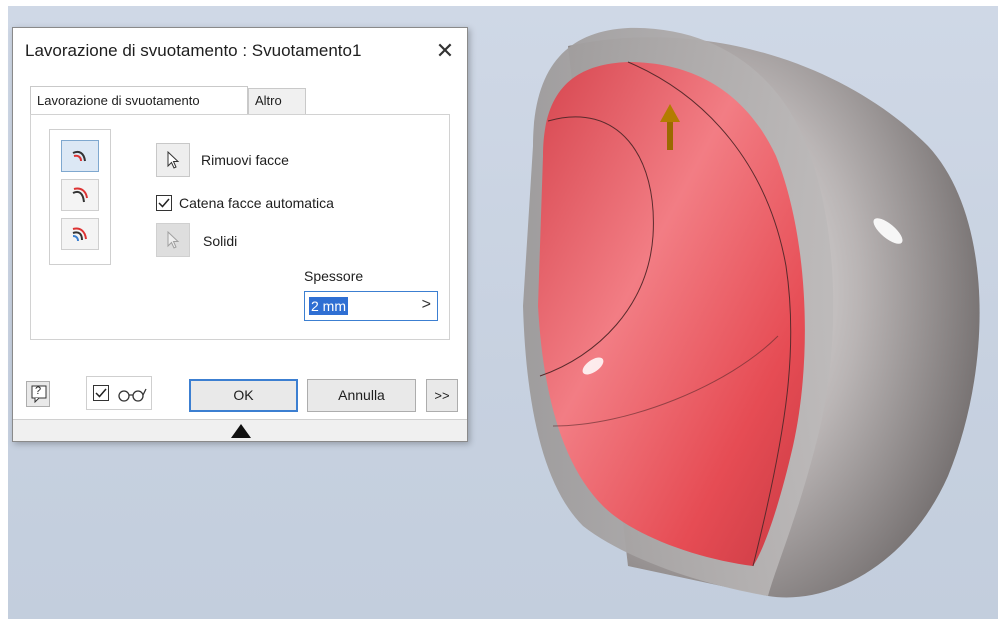 Image resolution: width=998 pixels, height=619 pixels. Describe the element at coordinates (277, 101) in the screenshot. I see `tab-more: Altro` at that location.